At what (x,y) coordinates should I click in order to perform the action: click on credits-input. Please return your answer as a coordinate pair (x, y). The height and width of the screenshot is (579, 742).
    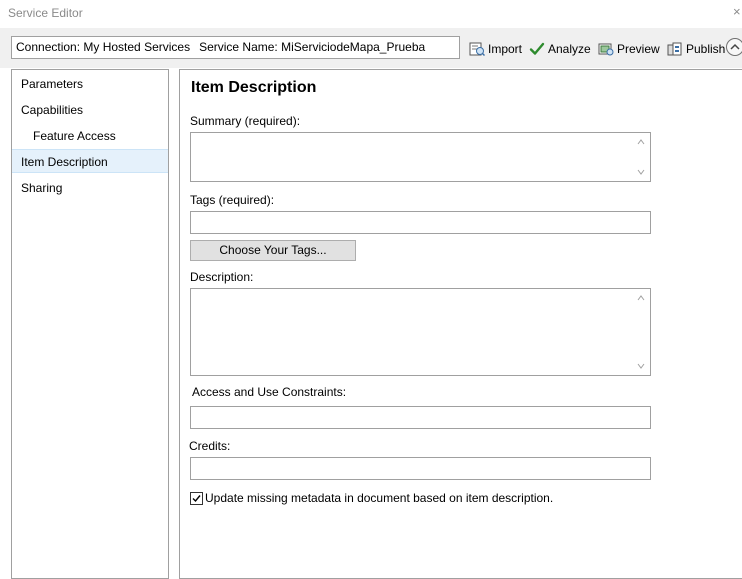
    Looking at the image, I should click on (420, 468).